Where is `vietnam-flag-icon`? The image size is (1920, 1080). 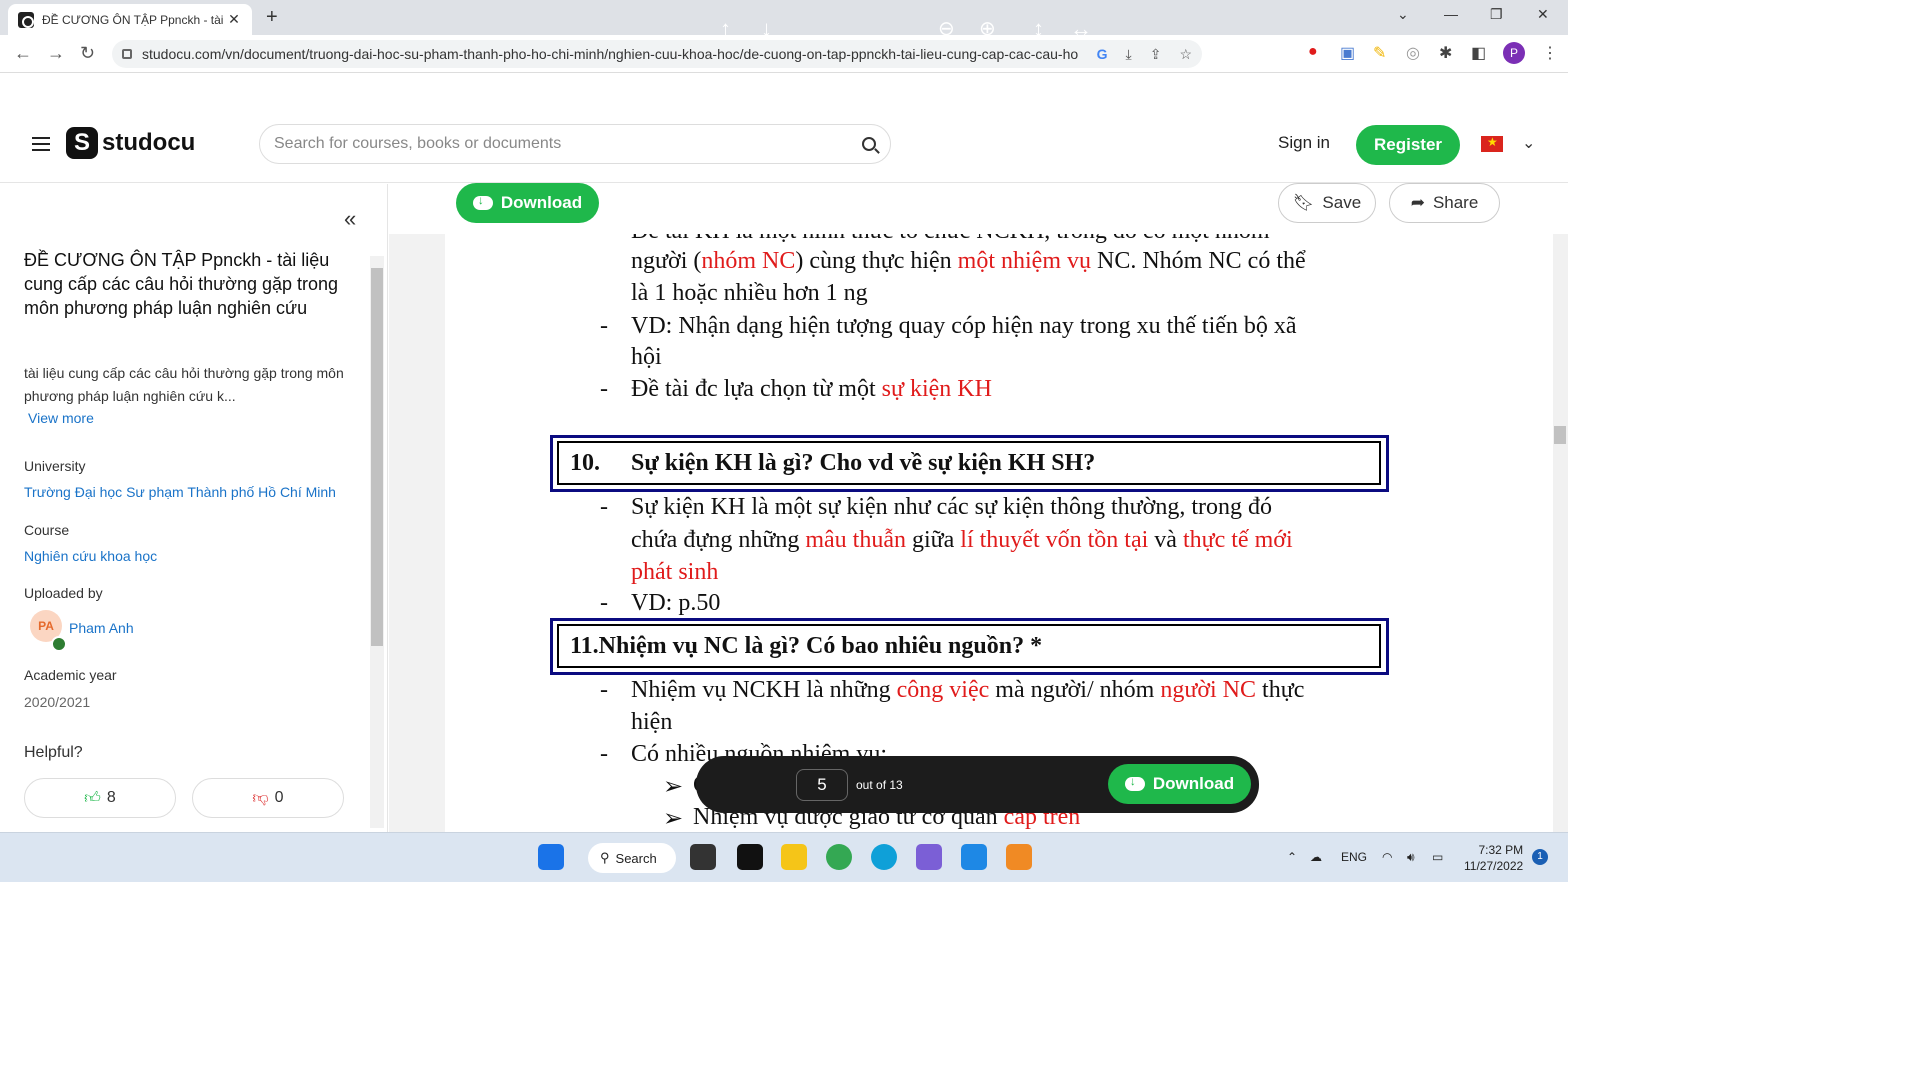 vietnam-flag-icon is located at coordinates (1492, 143).